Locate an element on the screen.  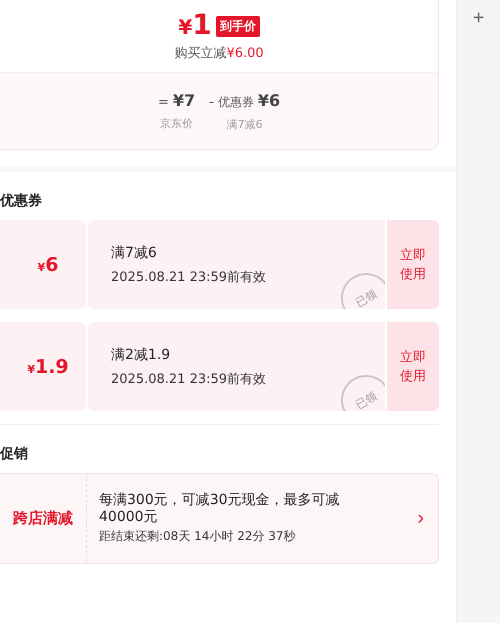
saving-text: 购买立减¥6.00 is located at coordinates (219, 53).